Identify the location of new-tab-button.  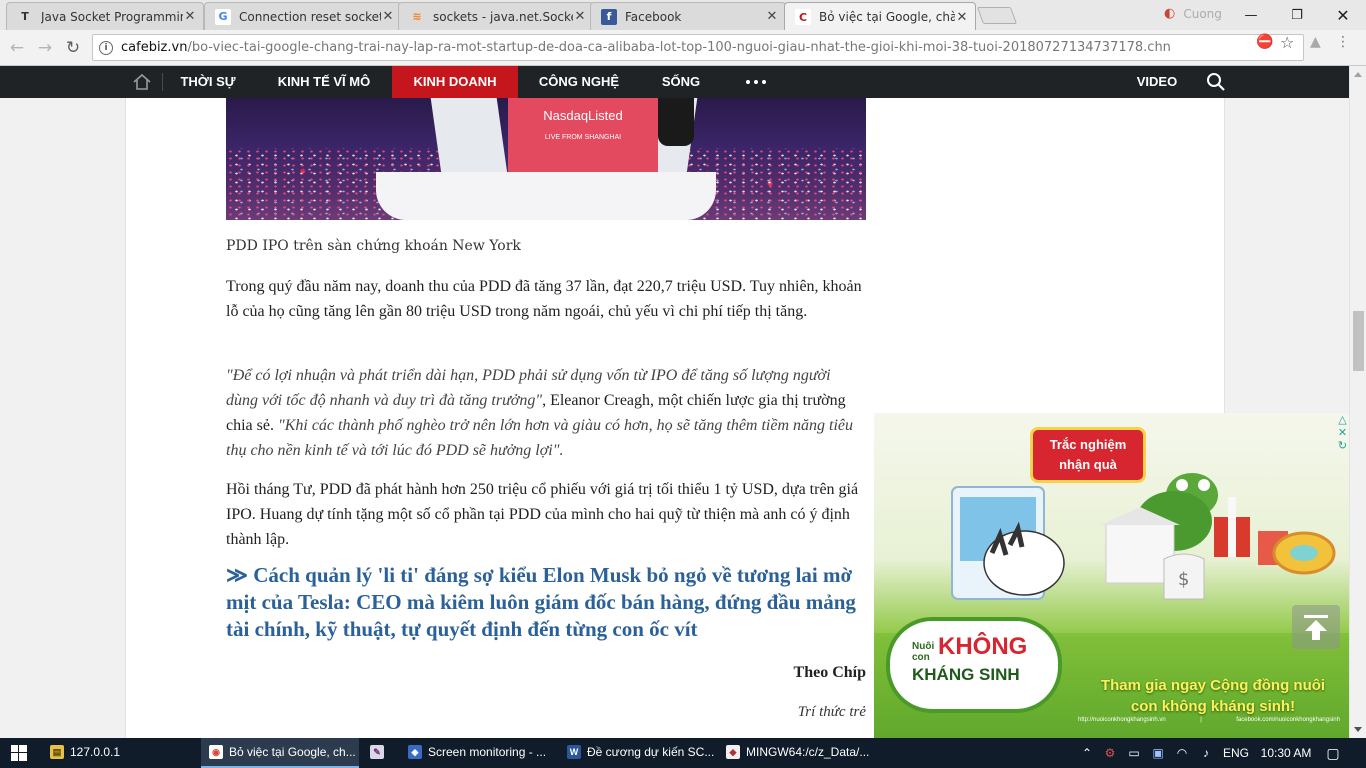
(997, 15).